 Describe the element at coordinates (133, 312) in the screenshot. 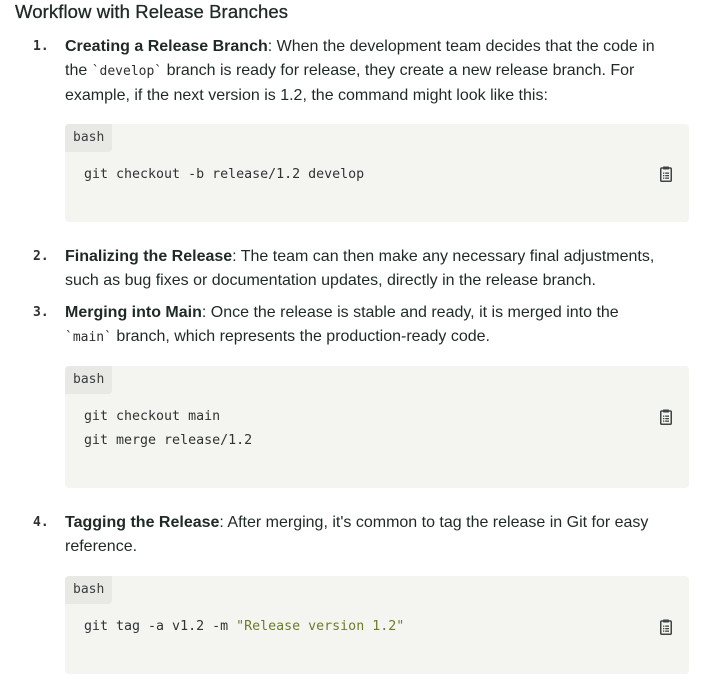

I see `step-title: Merging into Main` at that location.